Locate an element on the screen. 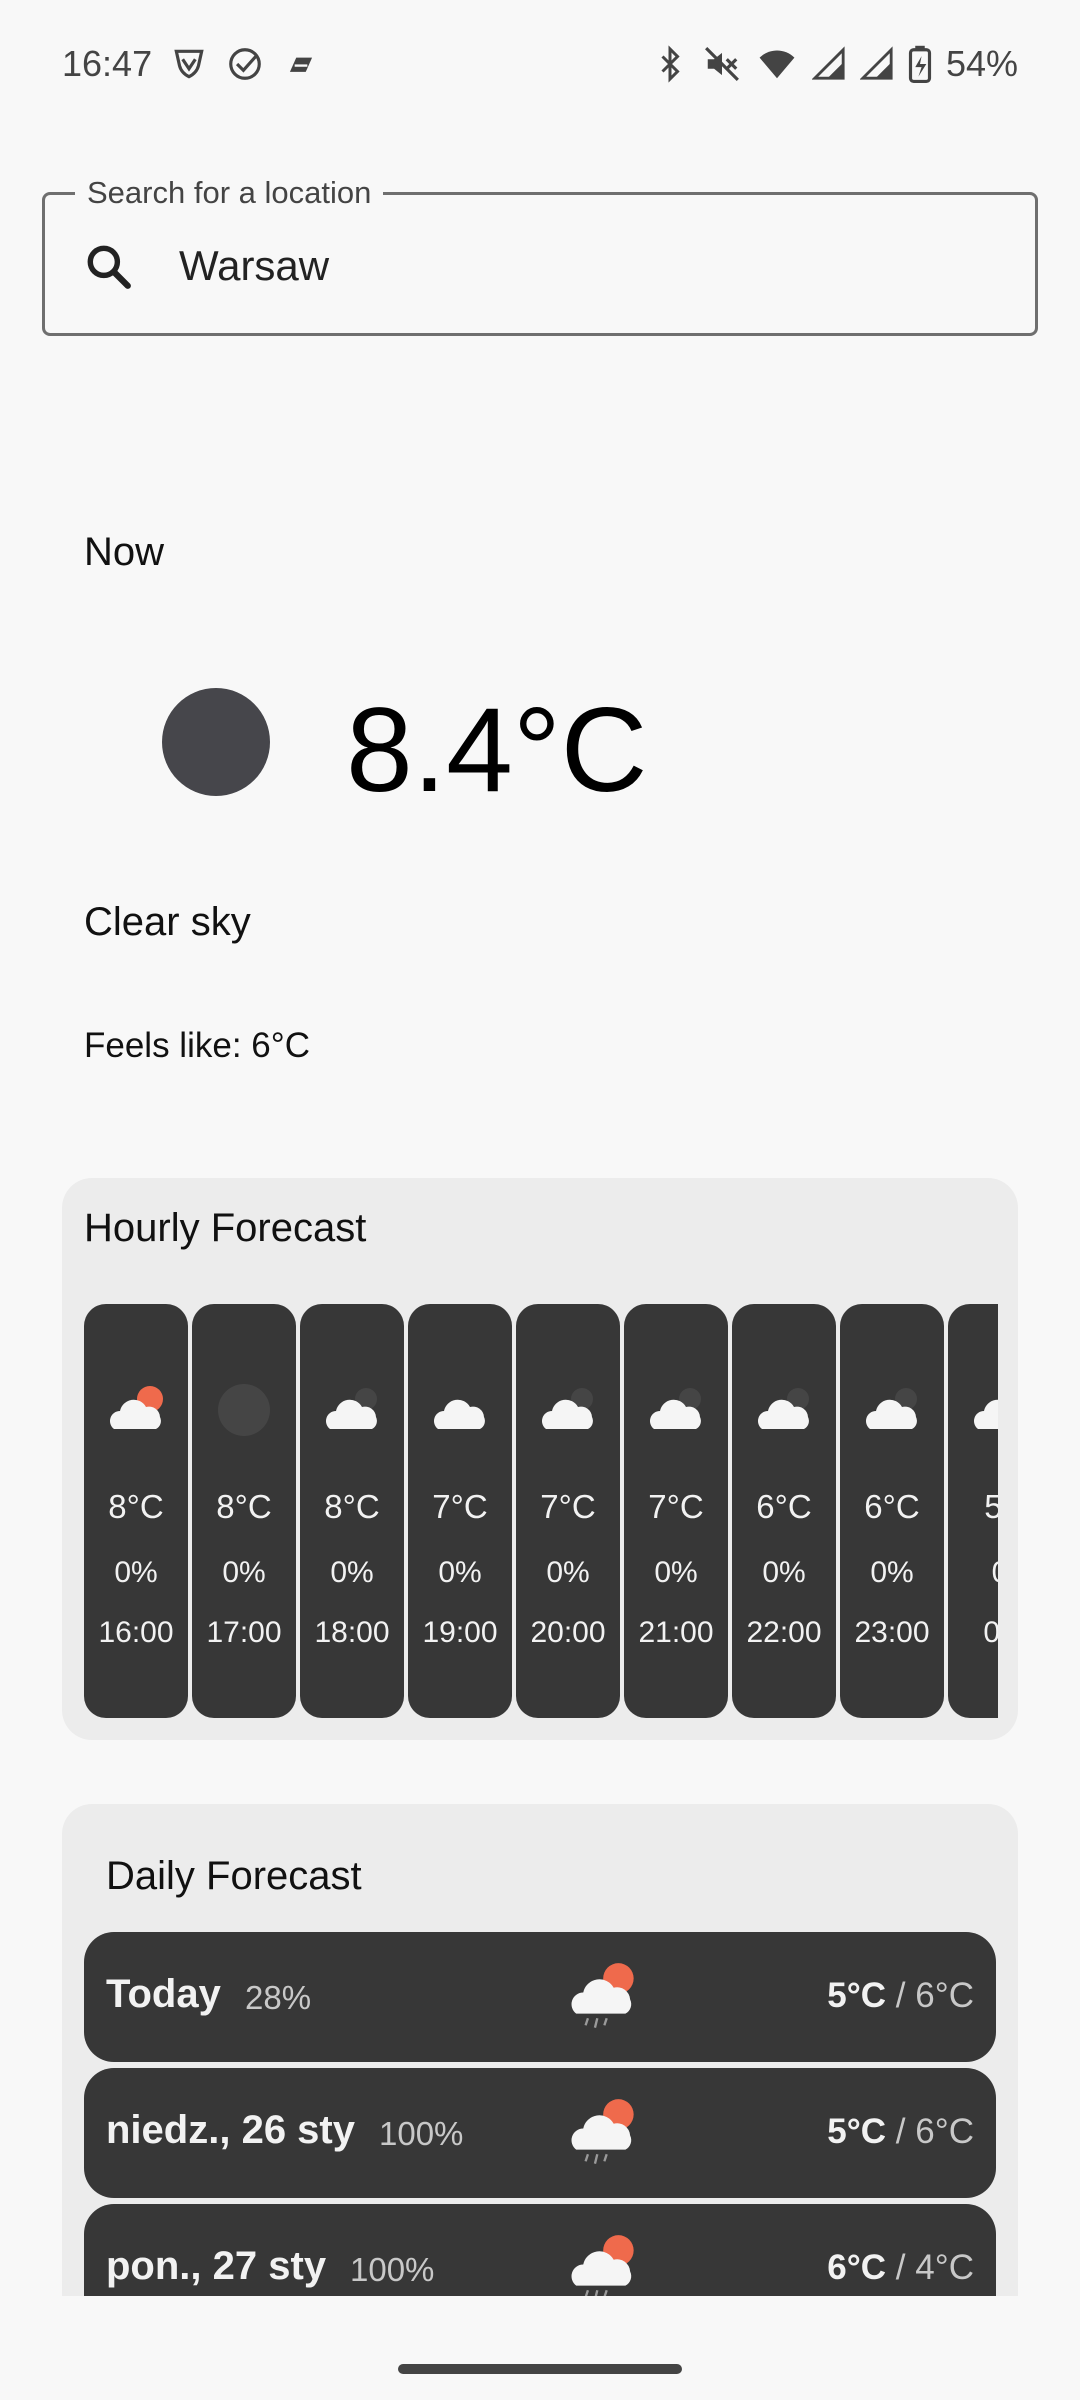 The image size is (1080, 2400). hourly-time: 00 is located at coordinates (990, 1632).